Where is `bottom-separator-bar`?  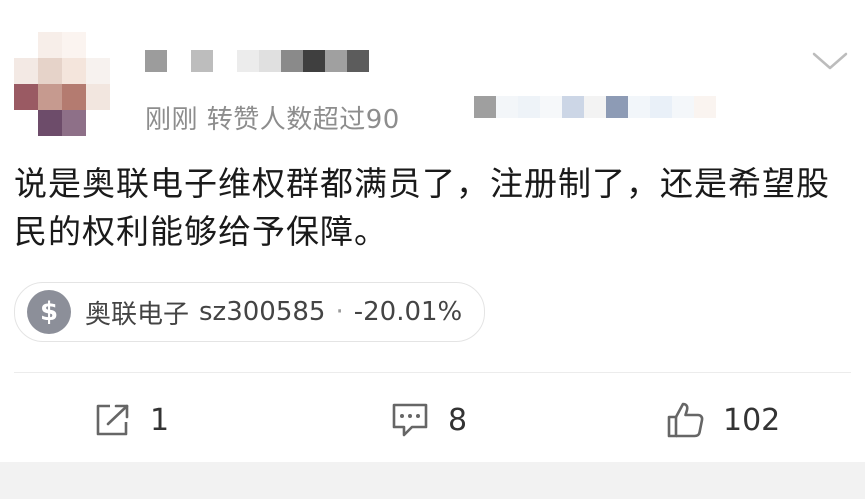
bottom-separator-bar is located at coordinates (432, 480).